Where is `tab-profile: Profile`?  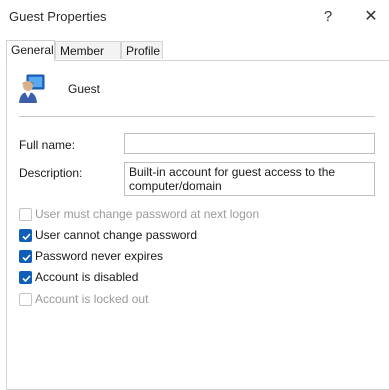
tab-profile: Profile is located at coordinates (142, 50).